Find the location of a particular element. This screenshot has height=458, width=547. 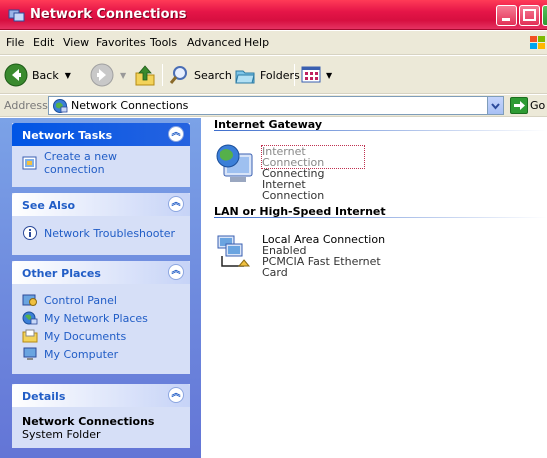

internet-gateway-icon is located at coordinates (234, 163).